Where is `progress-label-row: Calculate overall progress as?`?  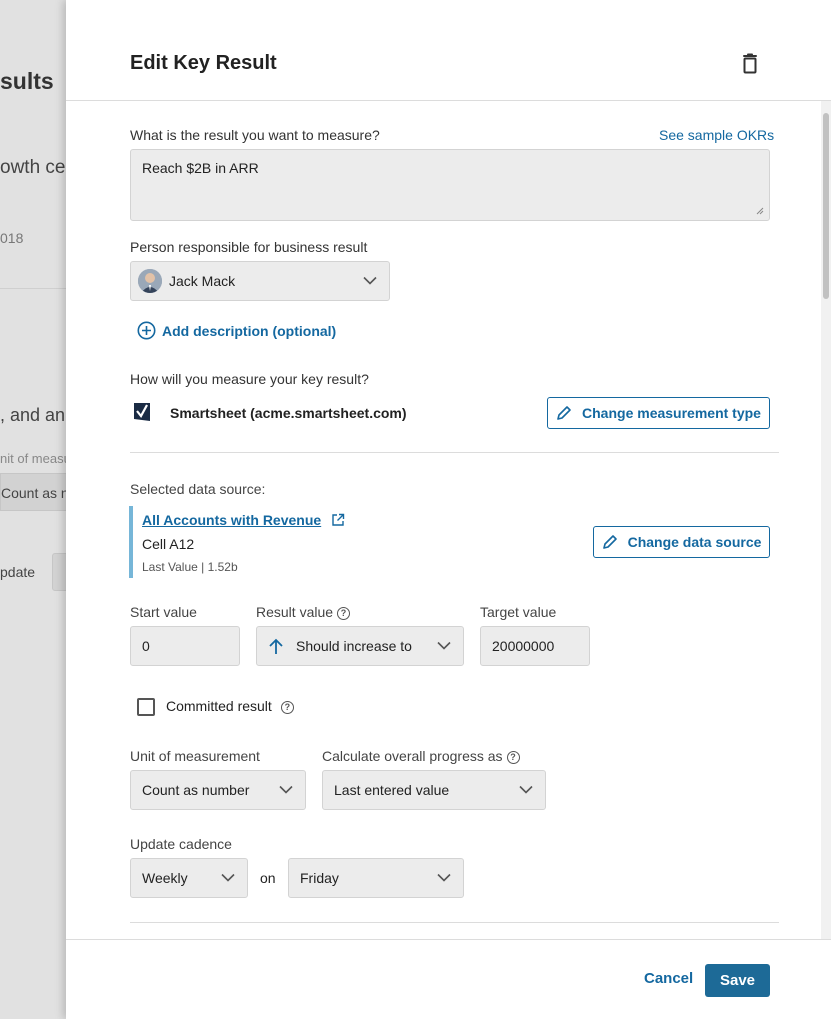
progress-label-row: Calculate overall progress as? is located at coordinates (421, 756).